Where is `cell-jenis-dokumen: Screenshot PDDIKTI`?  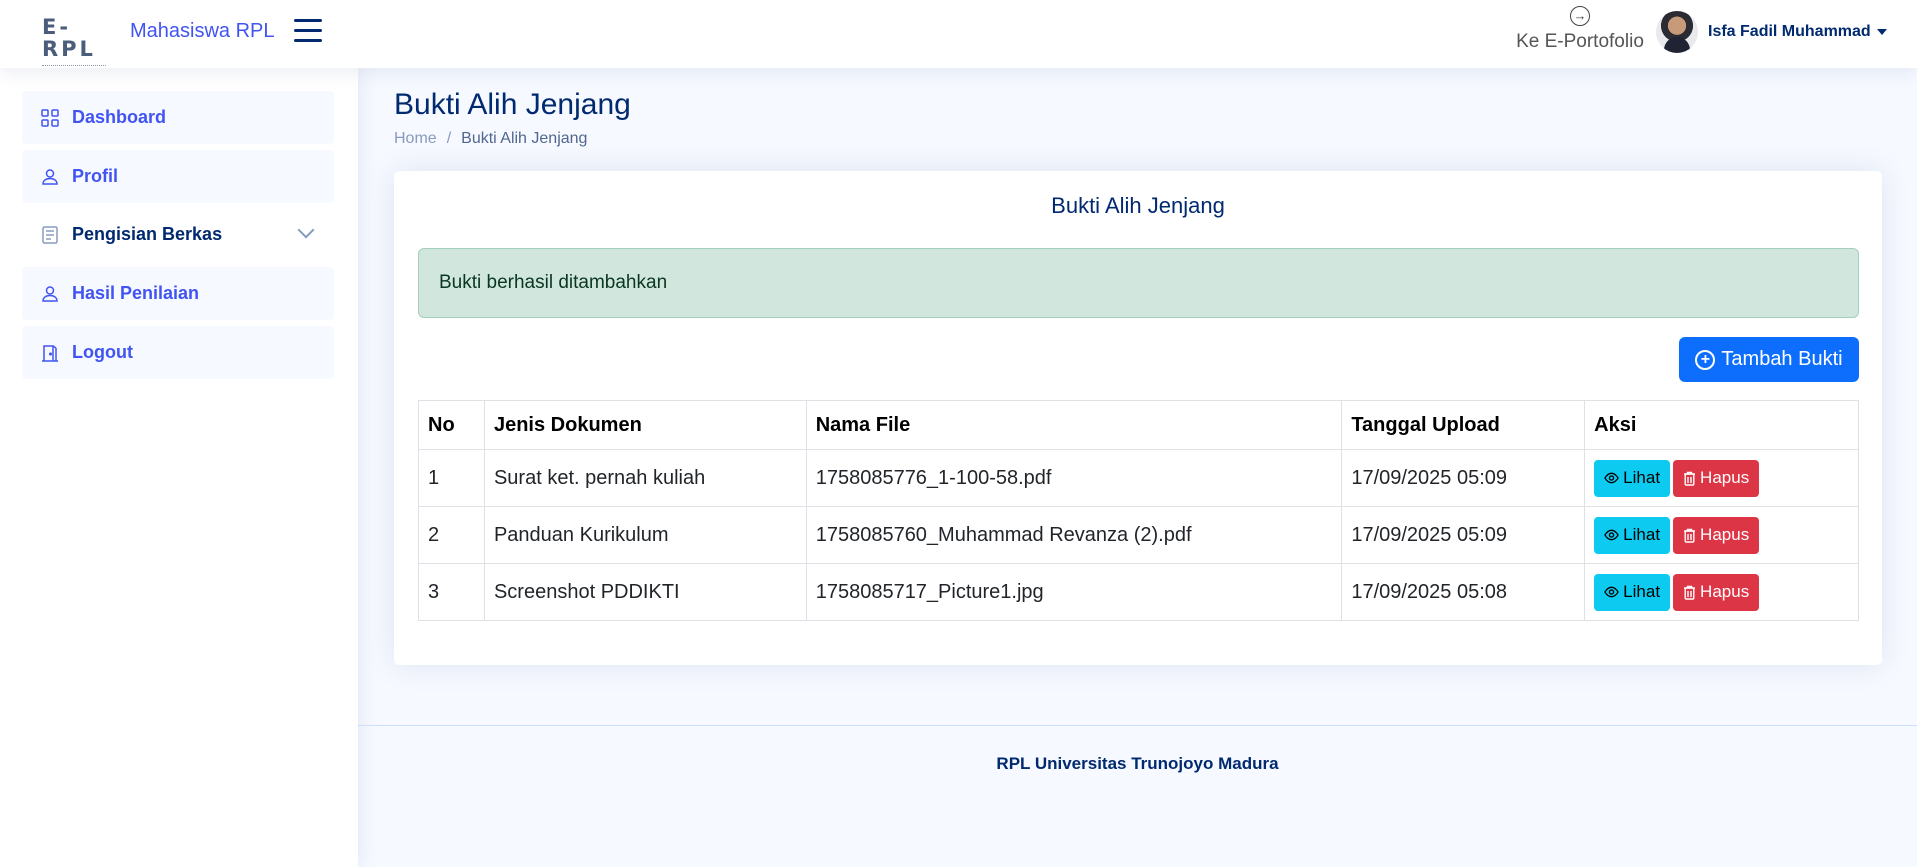 cell-jenis-dokumen: Screenshot PDDIKTI is located at coordinates (645, 592).